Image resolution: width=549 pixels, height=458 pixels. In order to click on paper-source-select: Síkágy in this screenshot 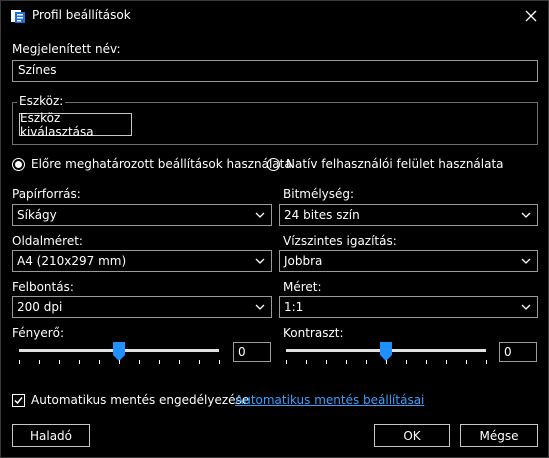, I will do `click(142, 215)`.